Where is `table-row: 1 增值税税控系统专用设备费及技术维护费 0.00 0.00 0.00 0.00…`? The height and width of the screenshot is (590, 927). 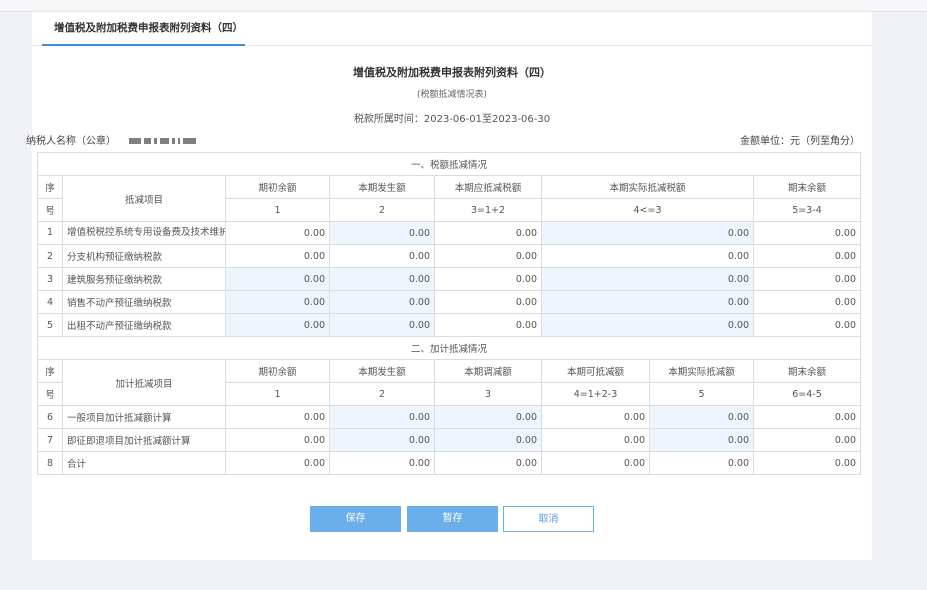 table-row: 1 增值税税控系统专用设备费及技术维护费 0.00 0.00 0.00 0.00… is located at coordinates (449, 233).